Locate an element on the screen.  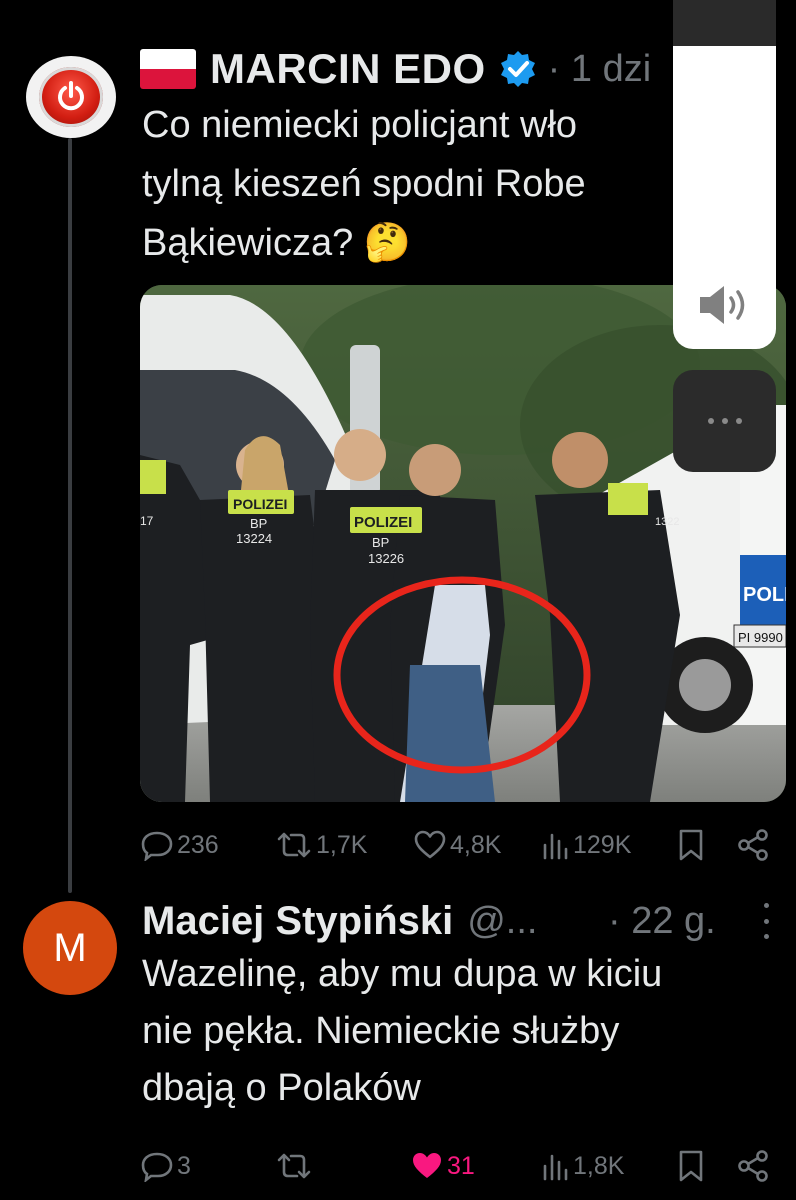
reply-like-count: 31 is located at coordinates (461, 1165).